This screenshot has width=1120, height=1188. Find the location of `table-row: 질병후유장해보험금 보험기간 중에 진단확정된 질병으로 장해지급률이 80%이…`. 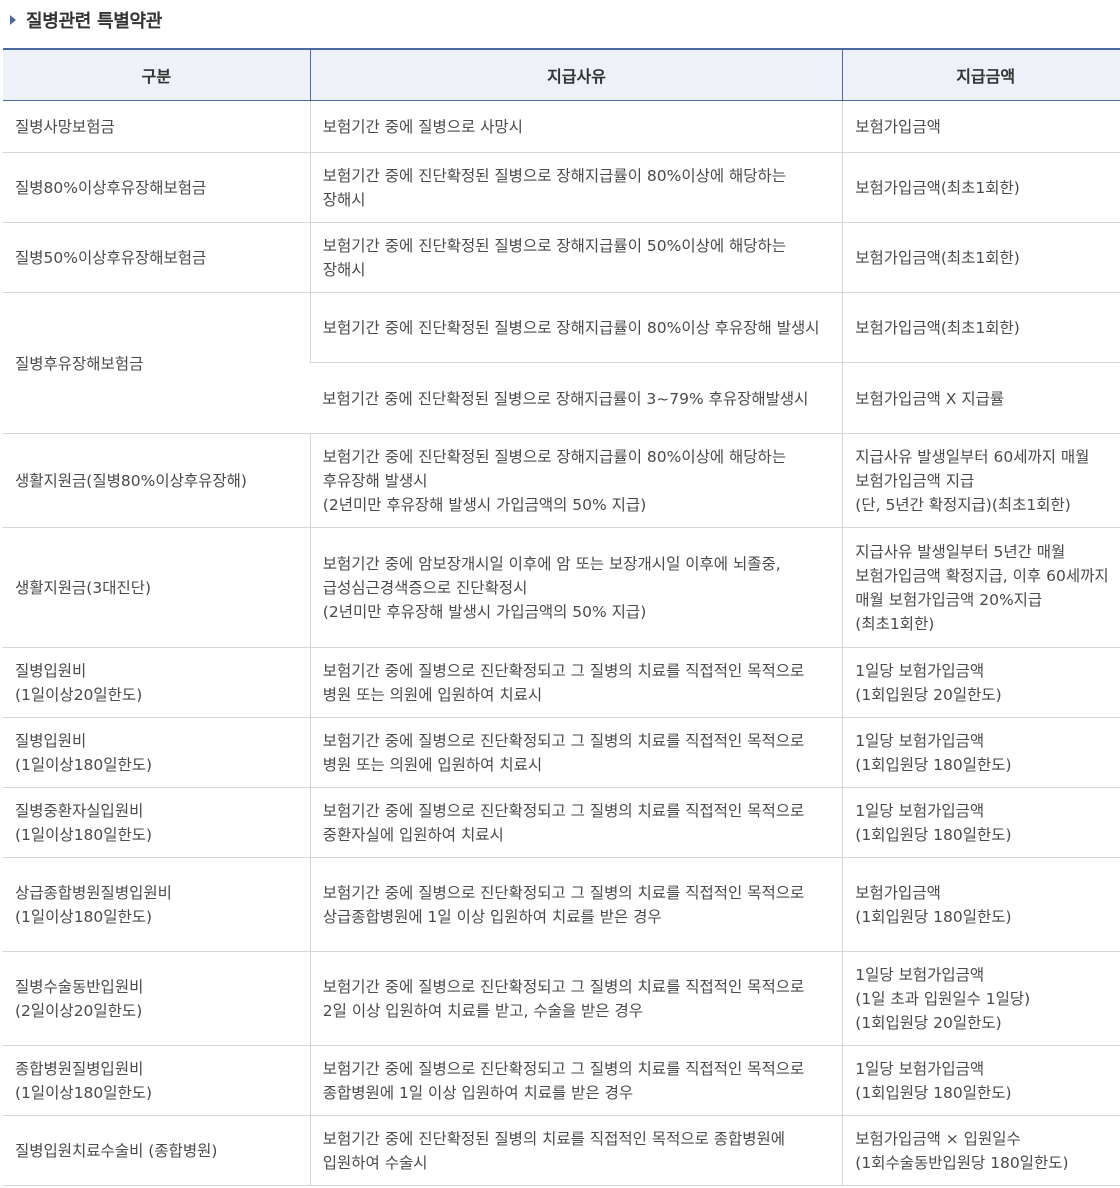

table-row: 질병후유장해보험금 보험기간 중에 진단확정된 질병으로 장해지급률이 80%이… is located at coordinates (561, 363).